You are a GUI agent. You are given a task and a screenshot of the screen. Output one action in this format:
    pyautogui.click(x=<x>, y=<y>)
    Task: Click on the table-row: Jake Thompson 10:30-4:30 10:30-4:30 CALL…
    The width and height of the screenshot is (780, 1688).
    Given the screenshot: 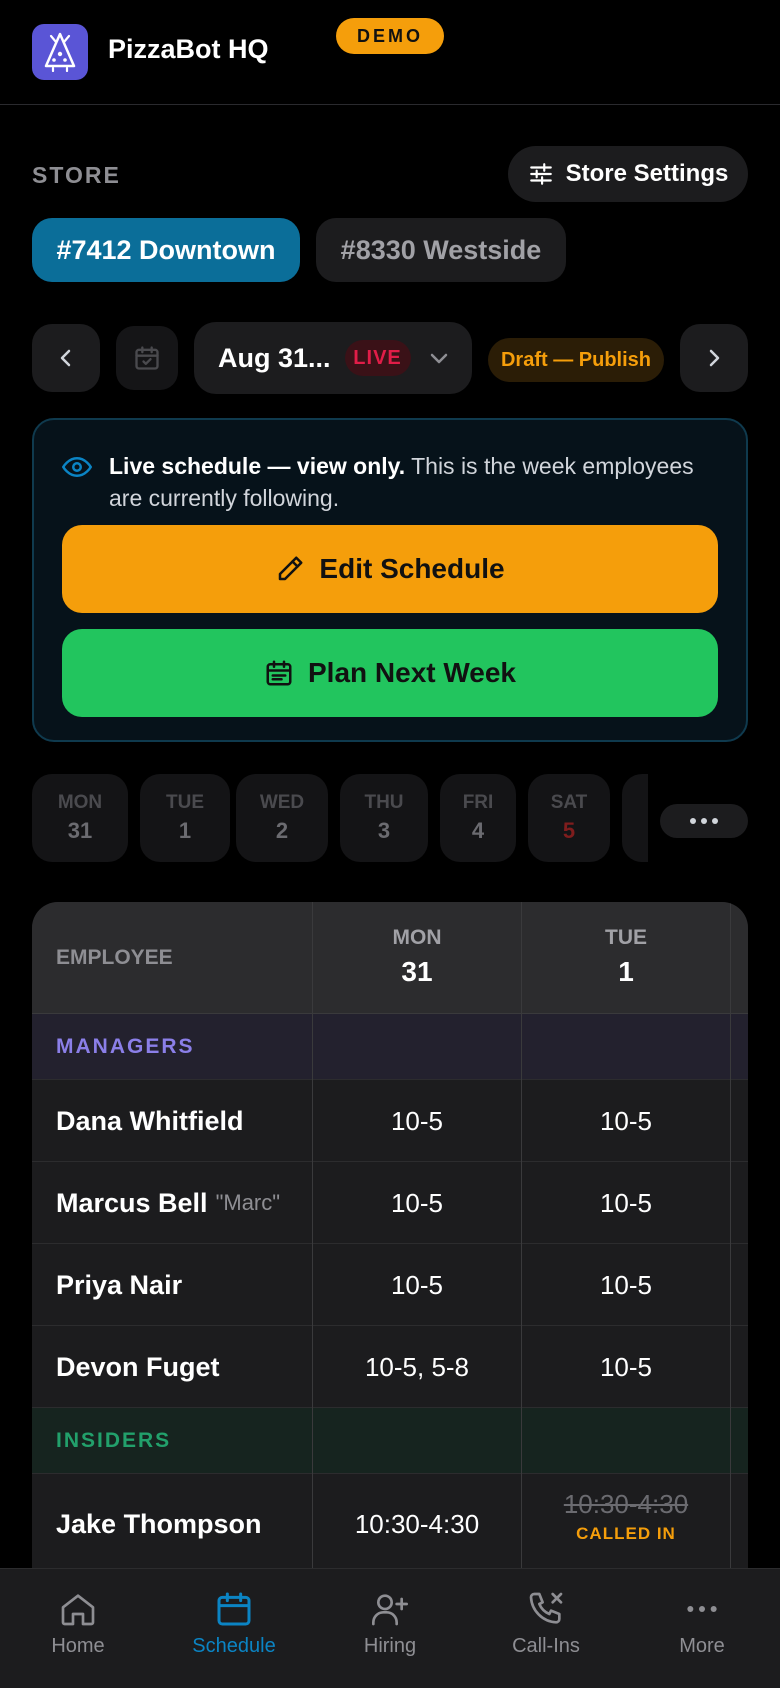 What is the action you would take?
    pyautogui.click(x=390, y=1521)
    